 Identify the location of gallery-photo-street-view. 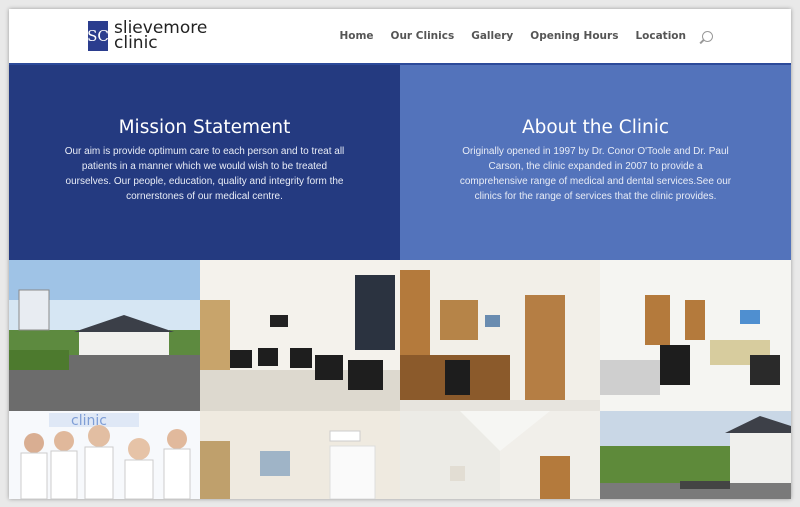
(695, 455).